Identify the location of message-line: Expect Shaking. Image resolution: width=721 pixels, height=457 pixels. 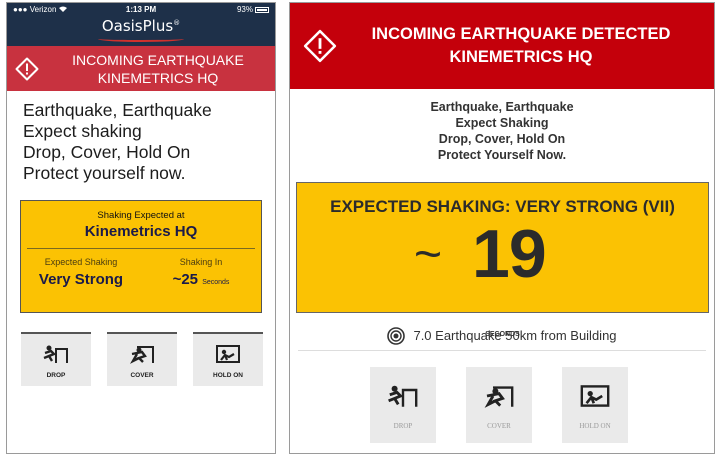
(502, 123).